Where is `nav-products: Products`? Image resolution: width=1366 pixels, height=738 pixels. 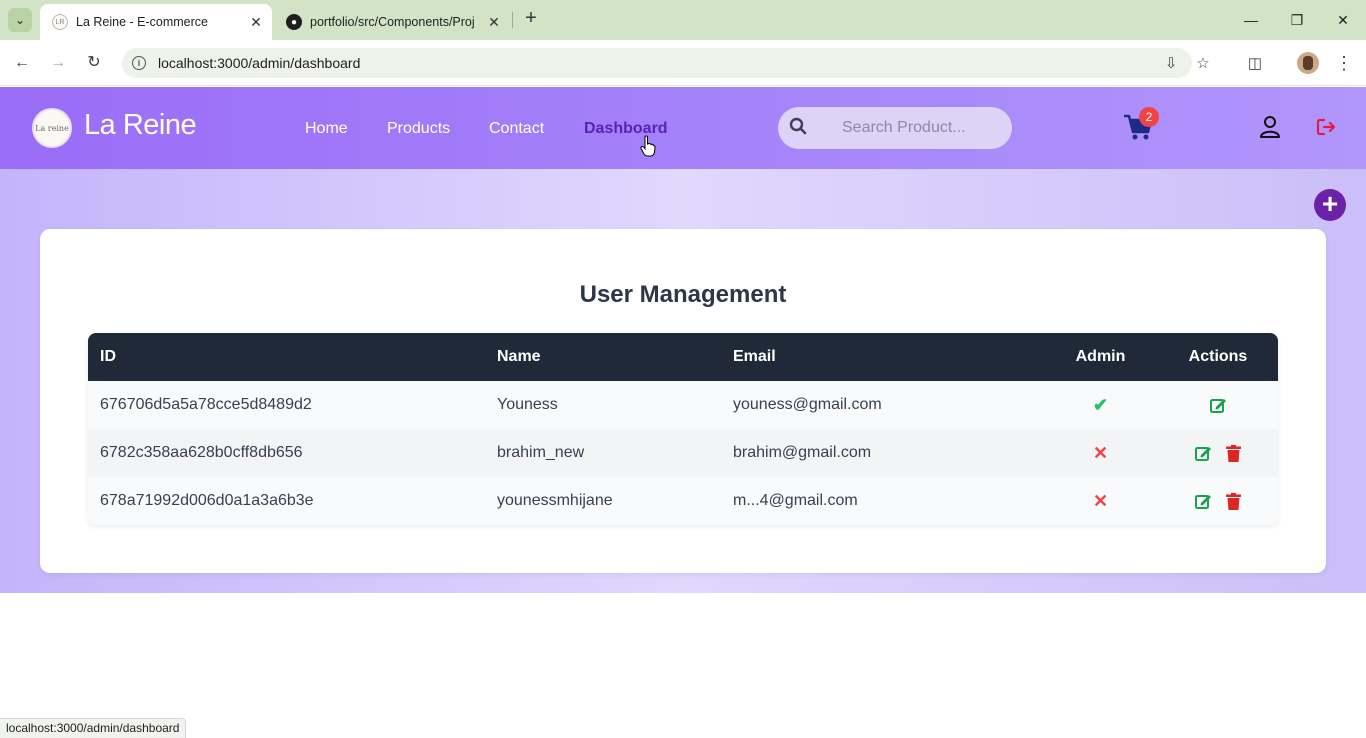 nav-products: Products is located at coordinates (418, 129).